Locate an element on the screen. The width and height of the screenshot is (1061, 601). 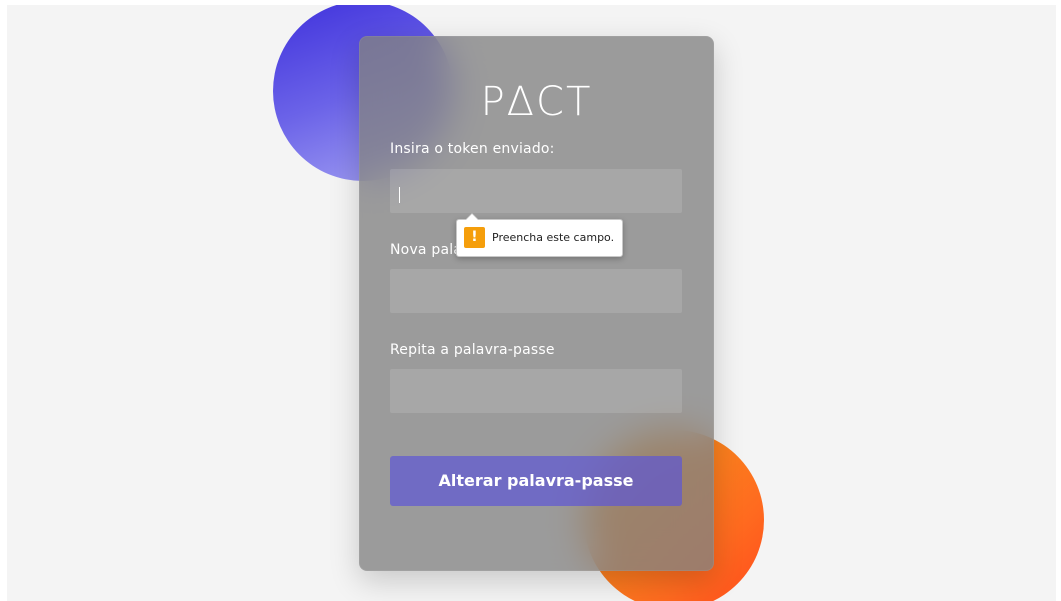
repeat-password-input is located at coordinates (536, 391).